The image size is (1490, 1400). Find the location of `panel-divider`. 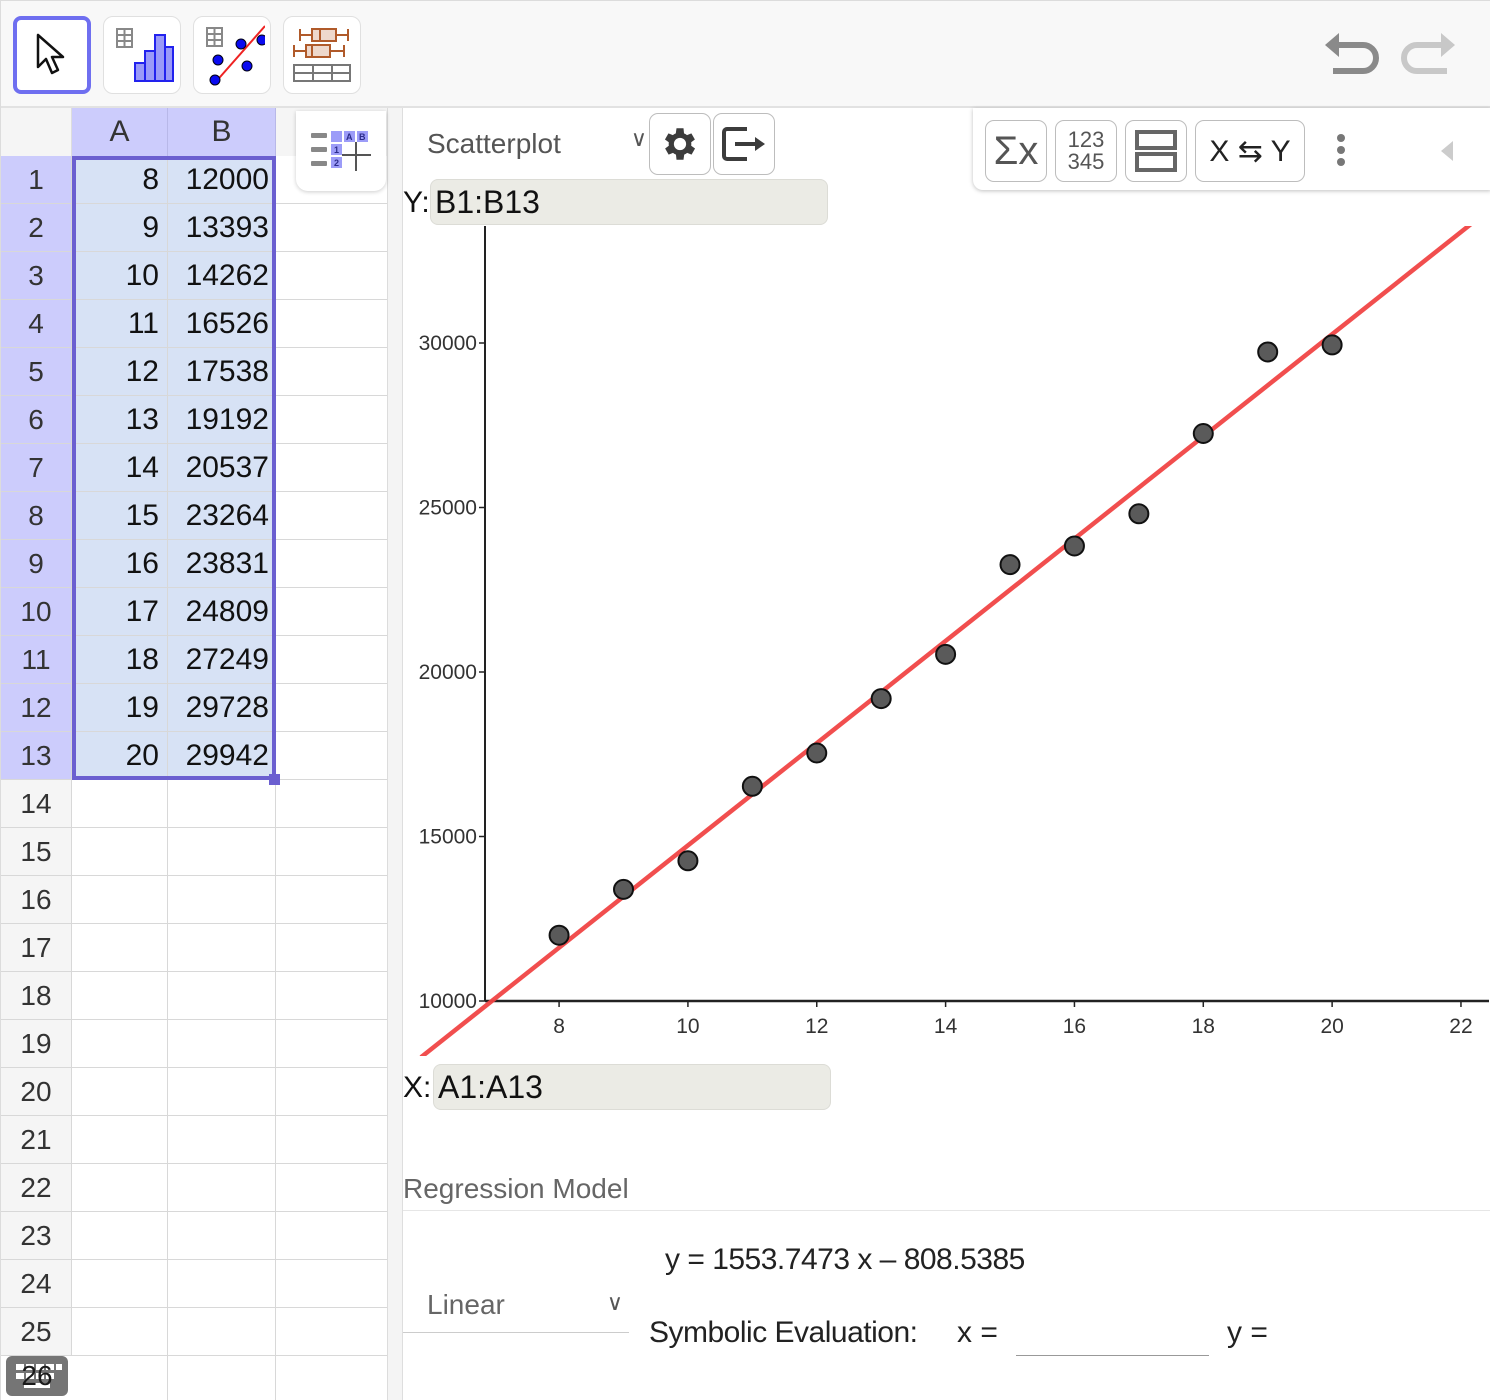

panel-divider is located at coordinates (395, 754).